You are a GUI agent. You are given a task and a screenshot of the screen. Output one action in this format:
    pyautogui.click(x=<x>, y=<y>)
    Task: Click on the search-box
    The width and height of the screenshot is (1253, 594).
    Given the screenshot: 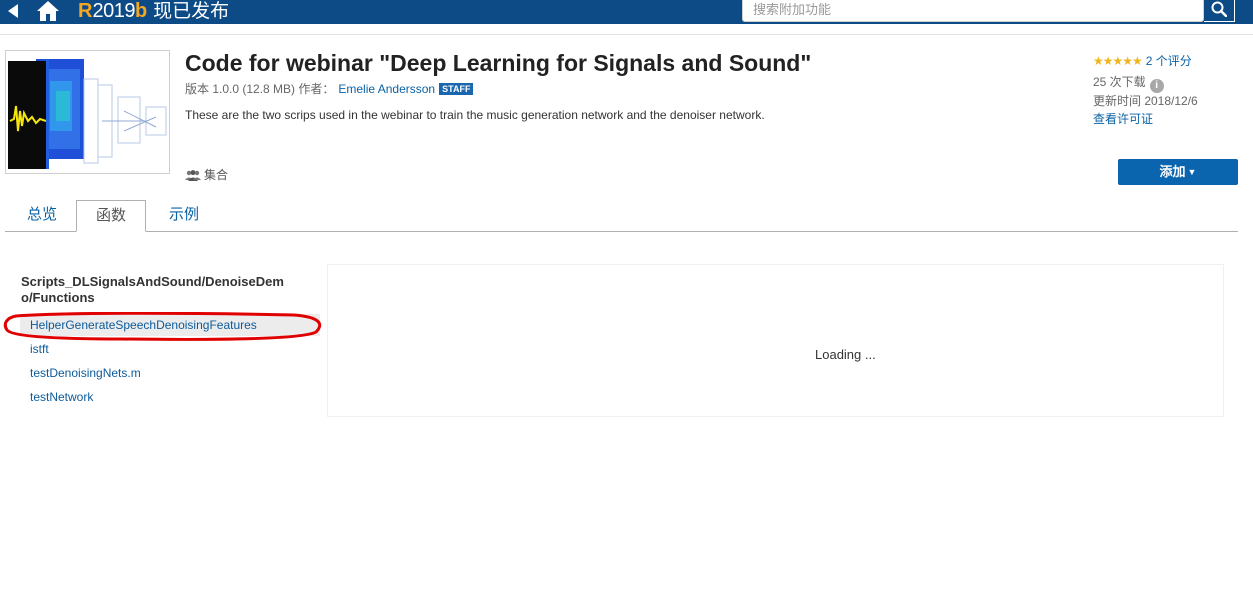 What is the action you would take?
    pyautogui.click(x=973, y=11)
    